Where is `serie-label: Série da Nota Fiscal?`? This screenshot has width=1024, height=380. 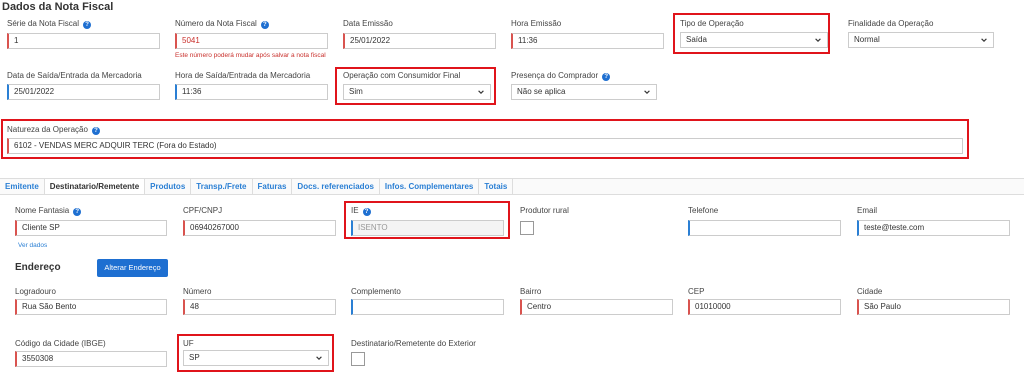 serie-label: Série da Nota Fiscal? is located at coordinates (49, 24).